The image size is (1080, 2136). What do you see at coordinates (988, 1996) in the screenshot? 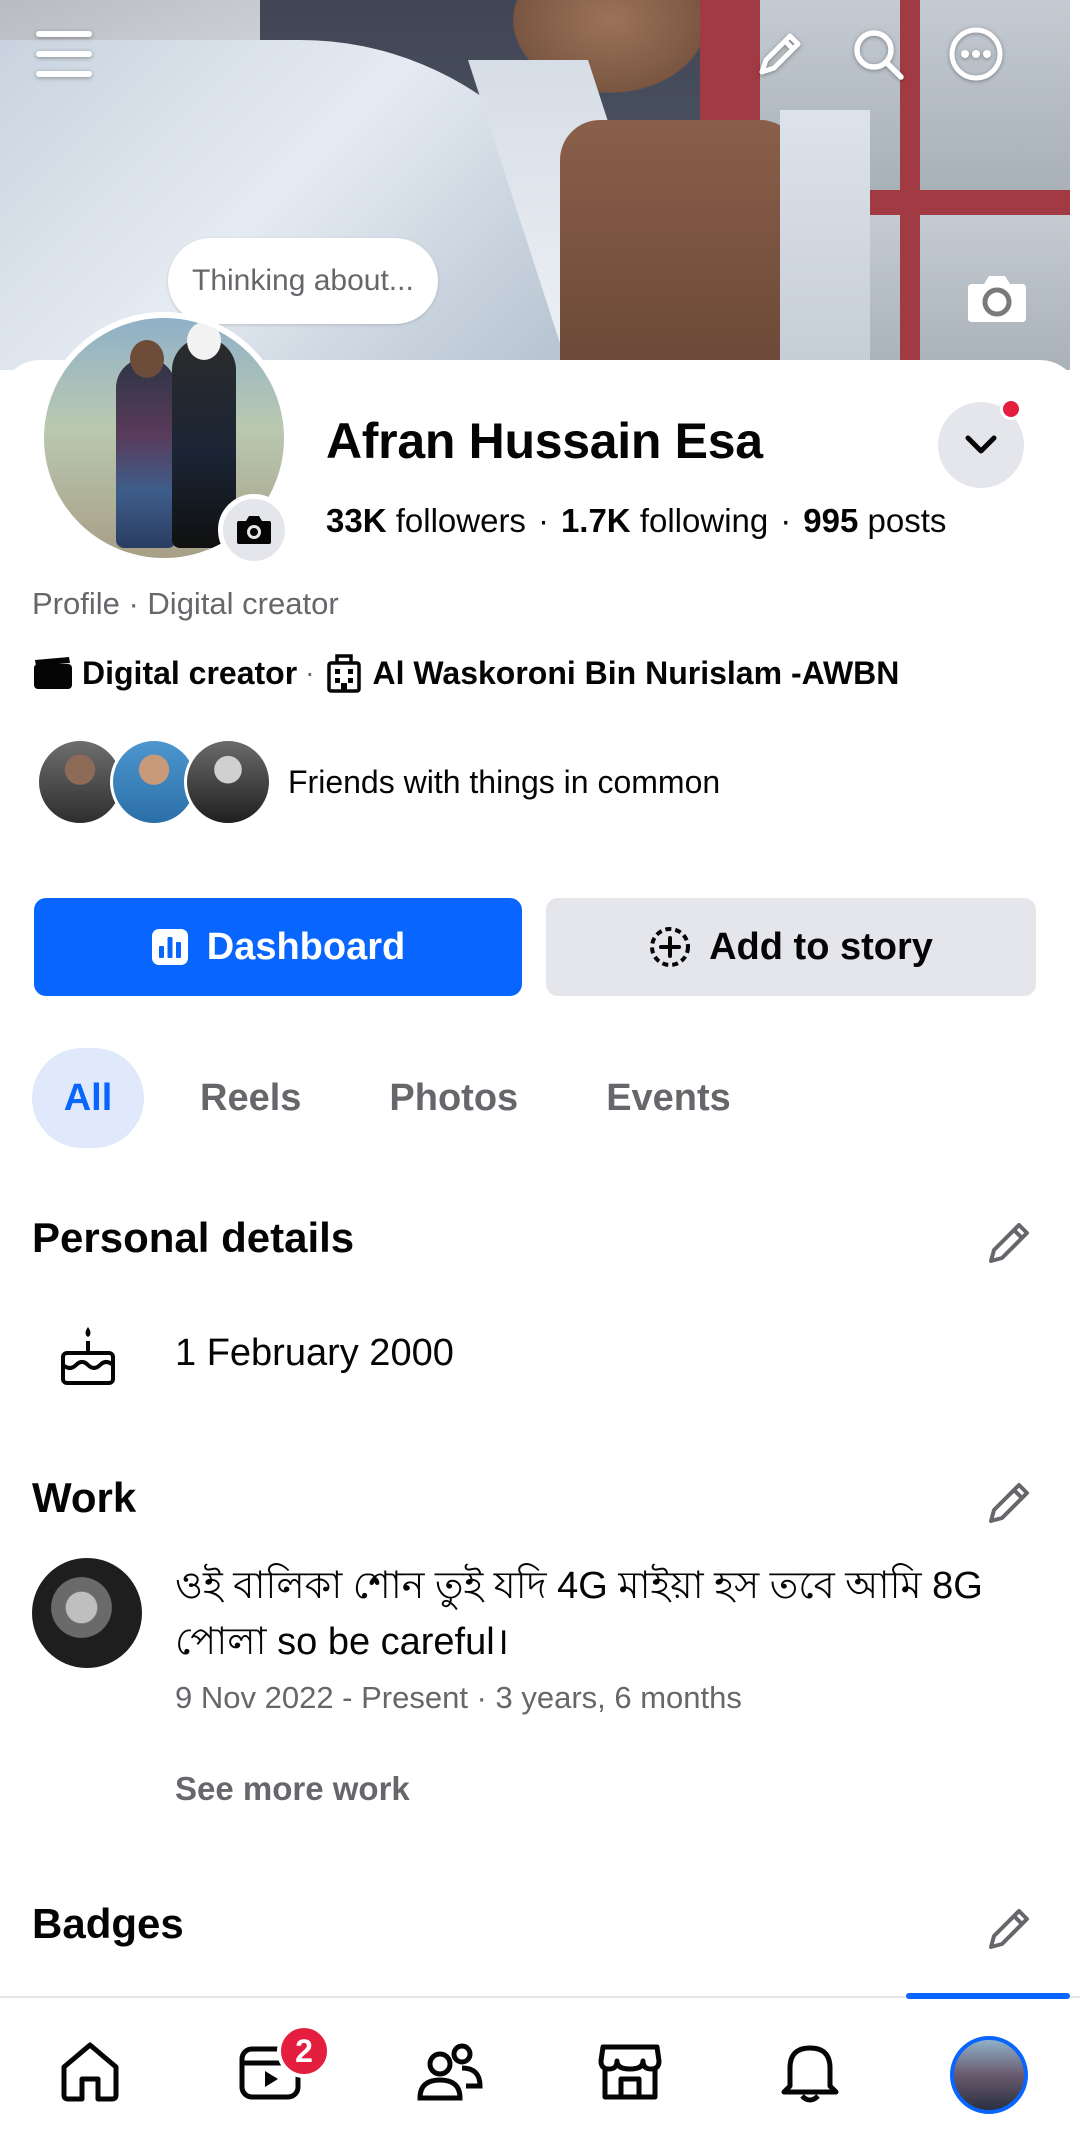
I see `active-tab-indicator` at bounding box center [988, 1996].